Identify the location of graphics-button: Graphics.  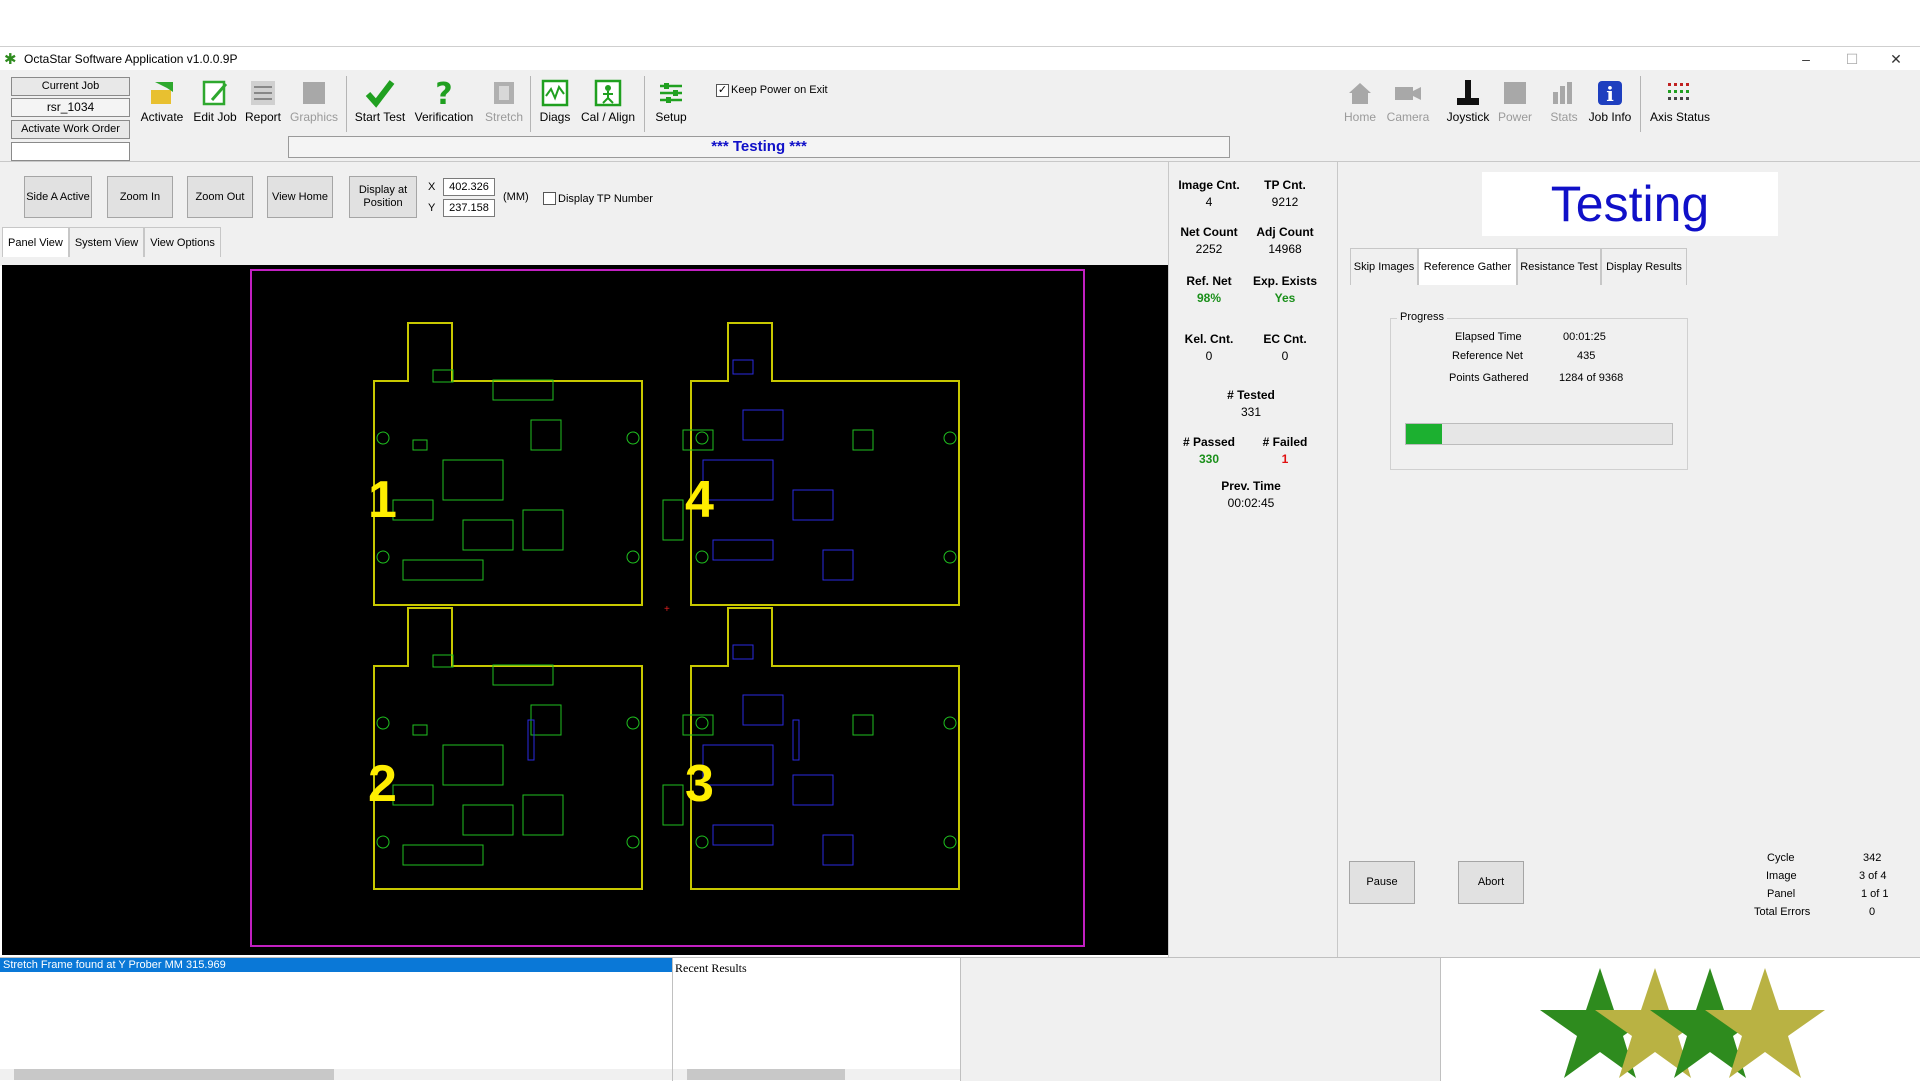
(314, 104).